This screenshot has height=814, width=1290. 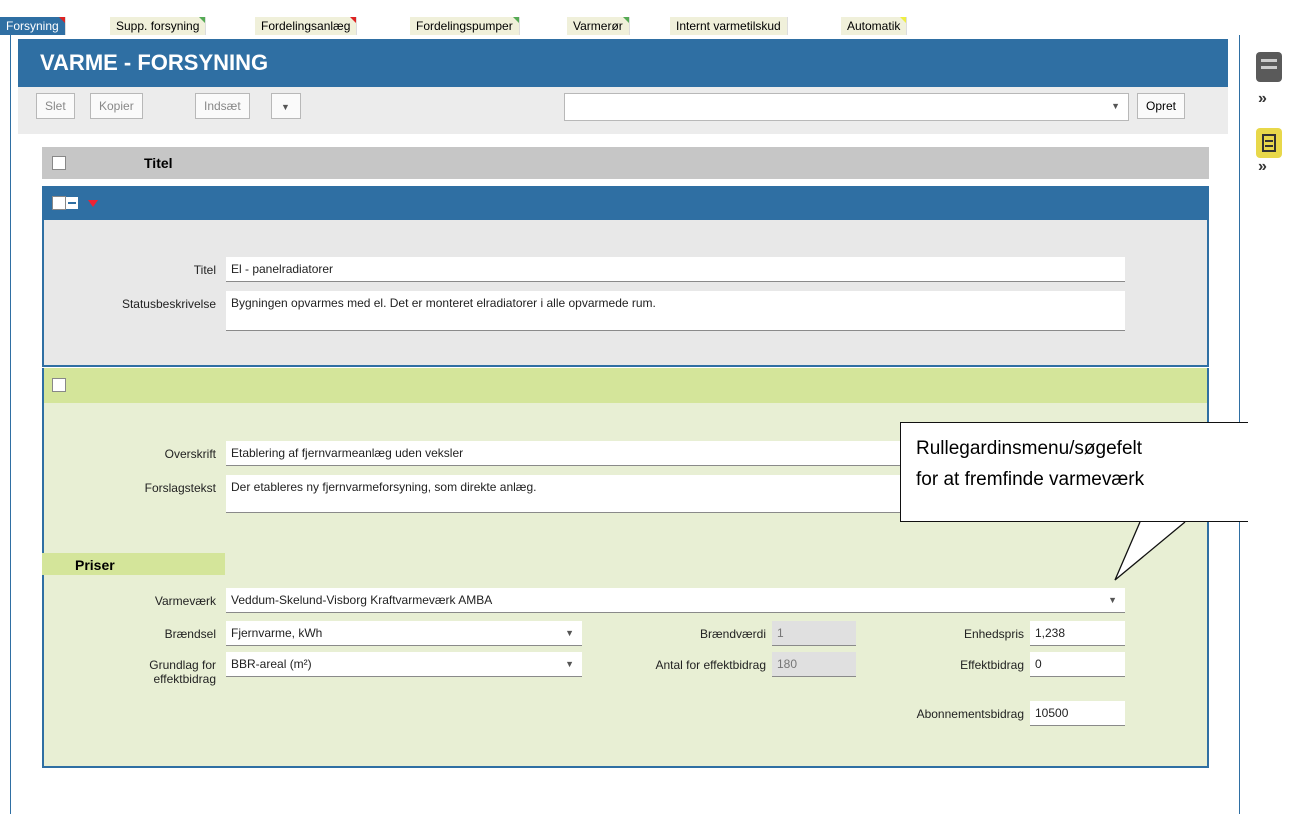 I want to click on enhedspris-field: 1,238, so click(x=1077, y=633).